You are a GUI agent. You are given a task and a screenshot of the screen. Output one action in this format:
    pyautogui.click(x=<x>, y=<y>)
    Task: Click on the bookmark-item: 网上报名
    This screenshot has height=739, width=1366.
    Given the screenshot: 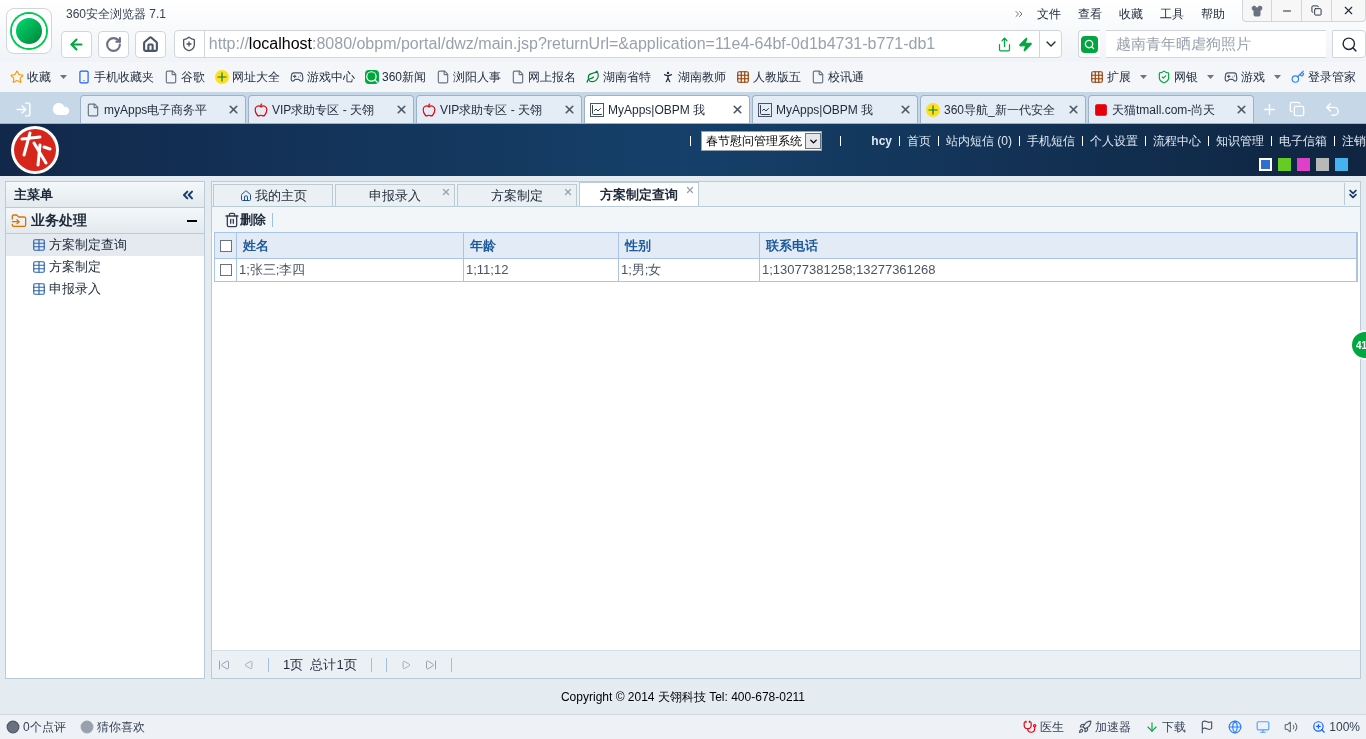 What is the action you would take?
    pyautogui.click(x=544, y=77)
    